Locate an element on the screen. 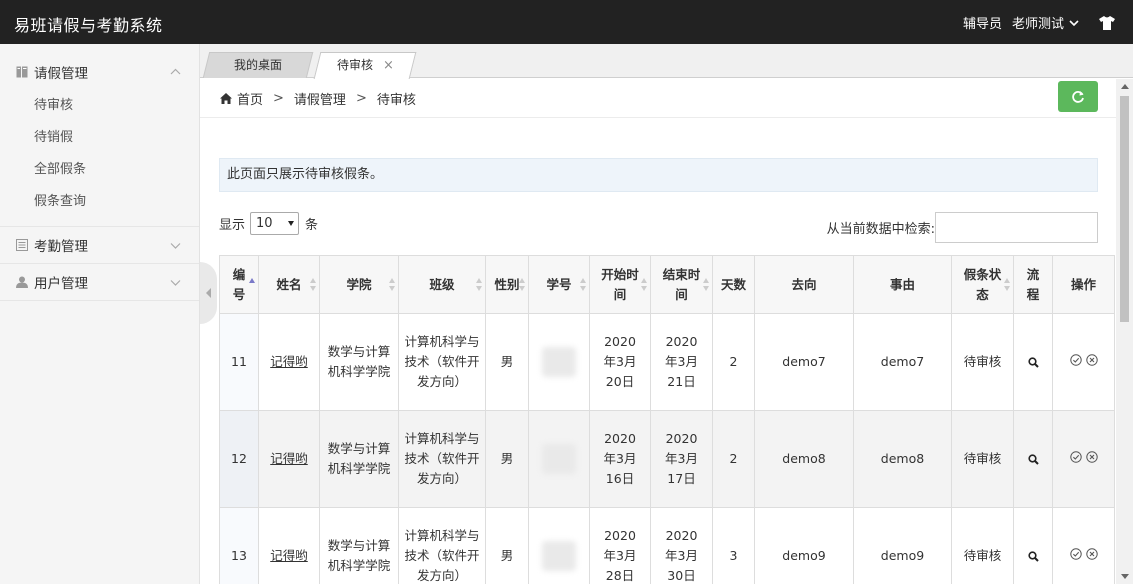 This screenshot has width=1133, height=584. chevron-down-icon is located at coordinates (1074, 22).